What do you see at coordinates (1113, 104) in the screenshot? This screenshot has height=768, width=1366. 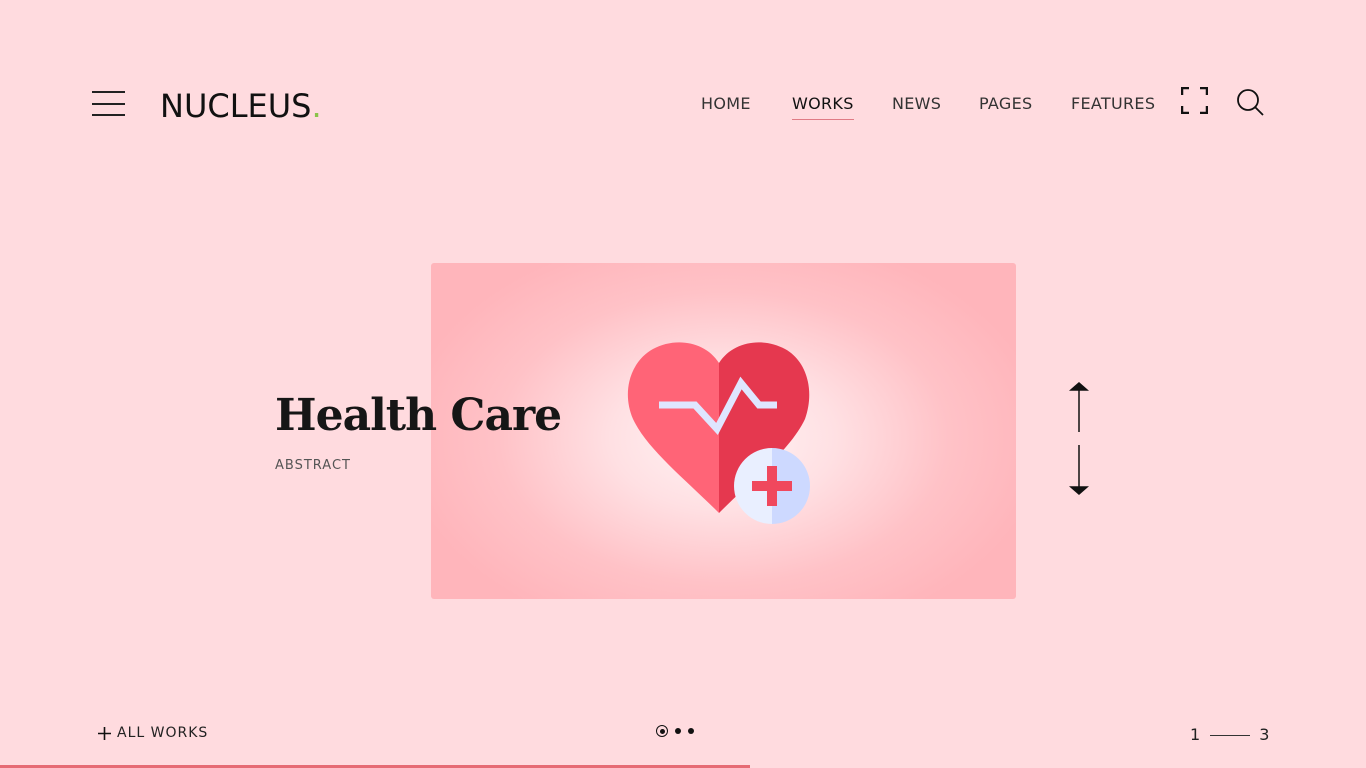 I see `nav-item-features: FEATURES` at bounding box center [1113, 104].